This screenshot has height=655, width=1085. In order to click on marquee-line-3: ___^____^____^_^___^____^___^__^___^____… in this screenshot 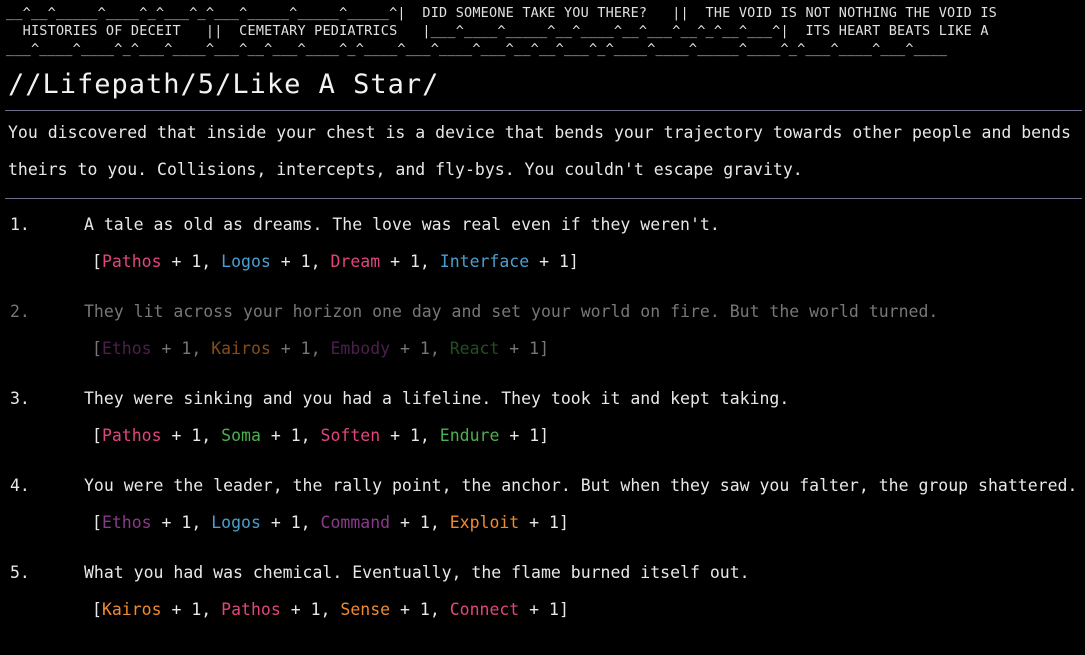, I will do `click(477, 49)`.